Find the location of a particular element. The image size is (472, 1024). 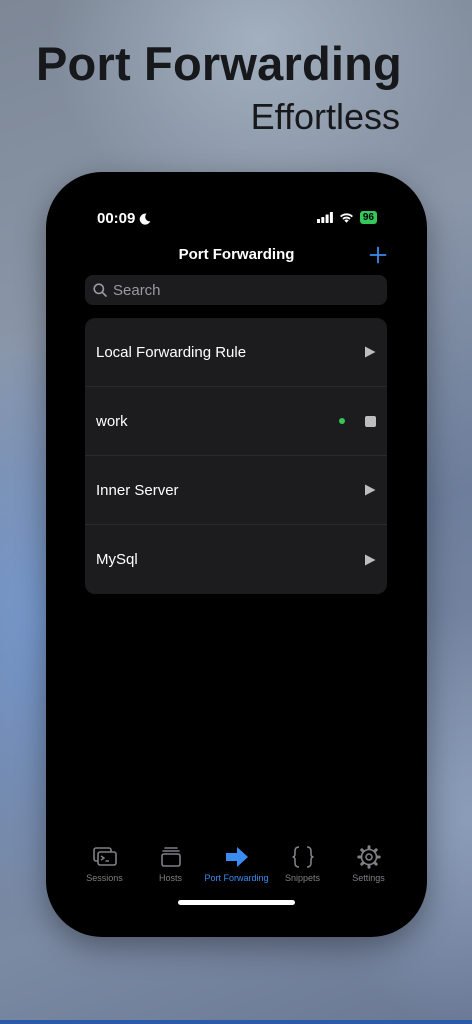

status-time: 00:09 is located at coordinates (124, 218).